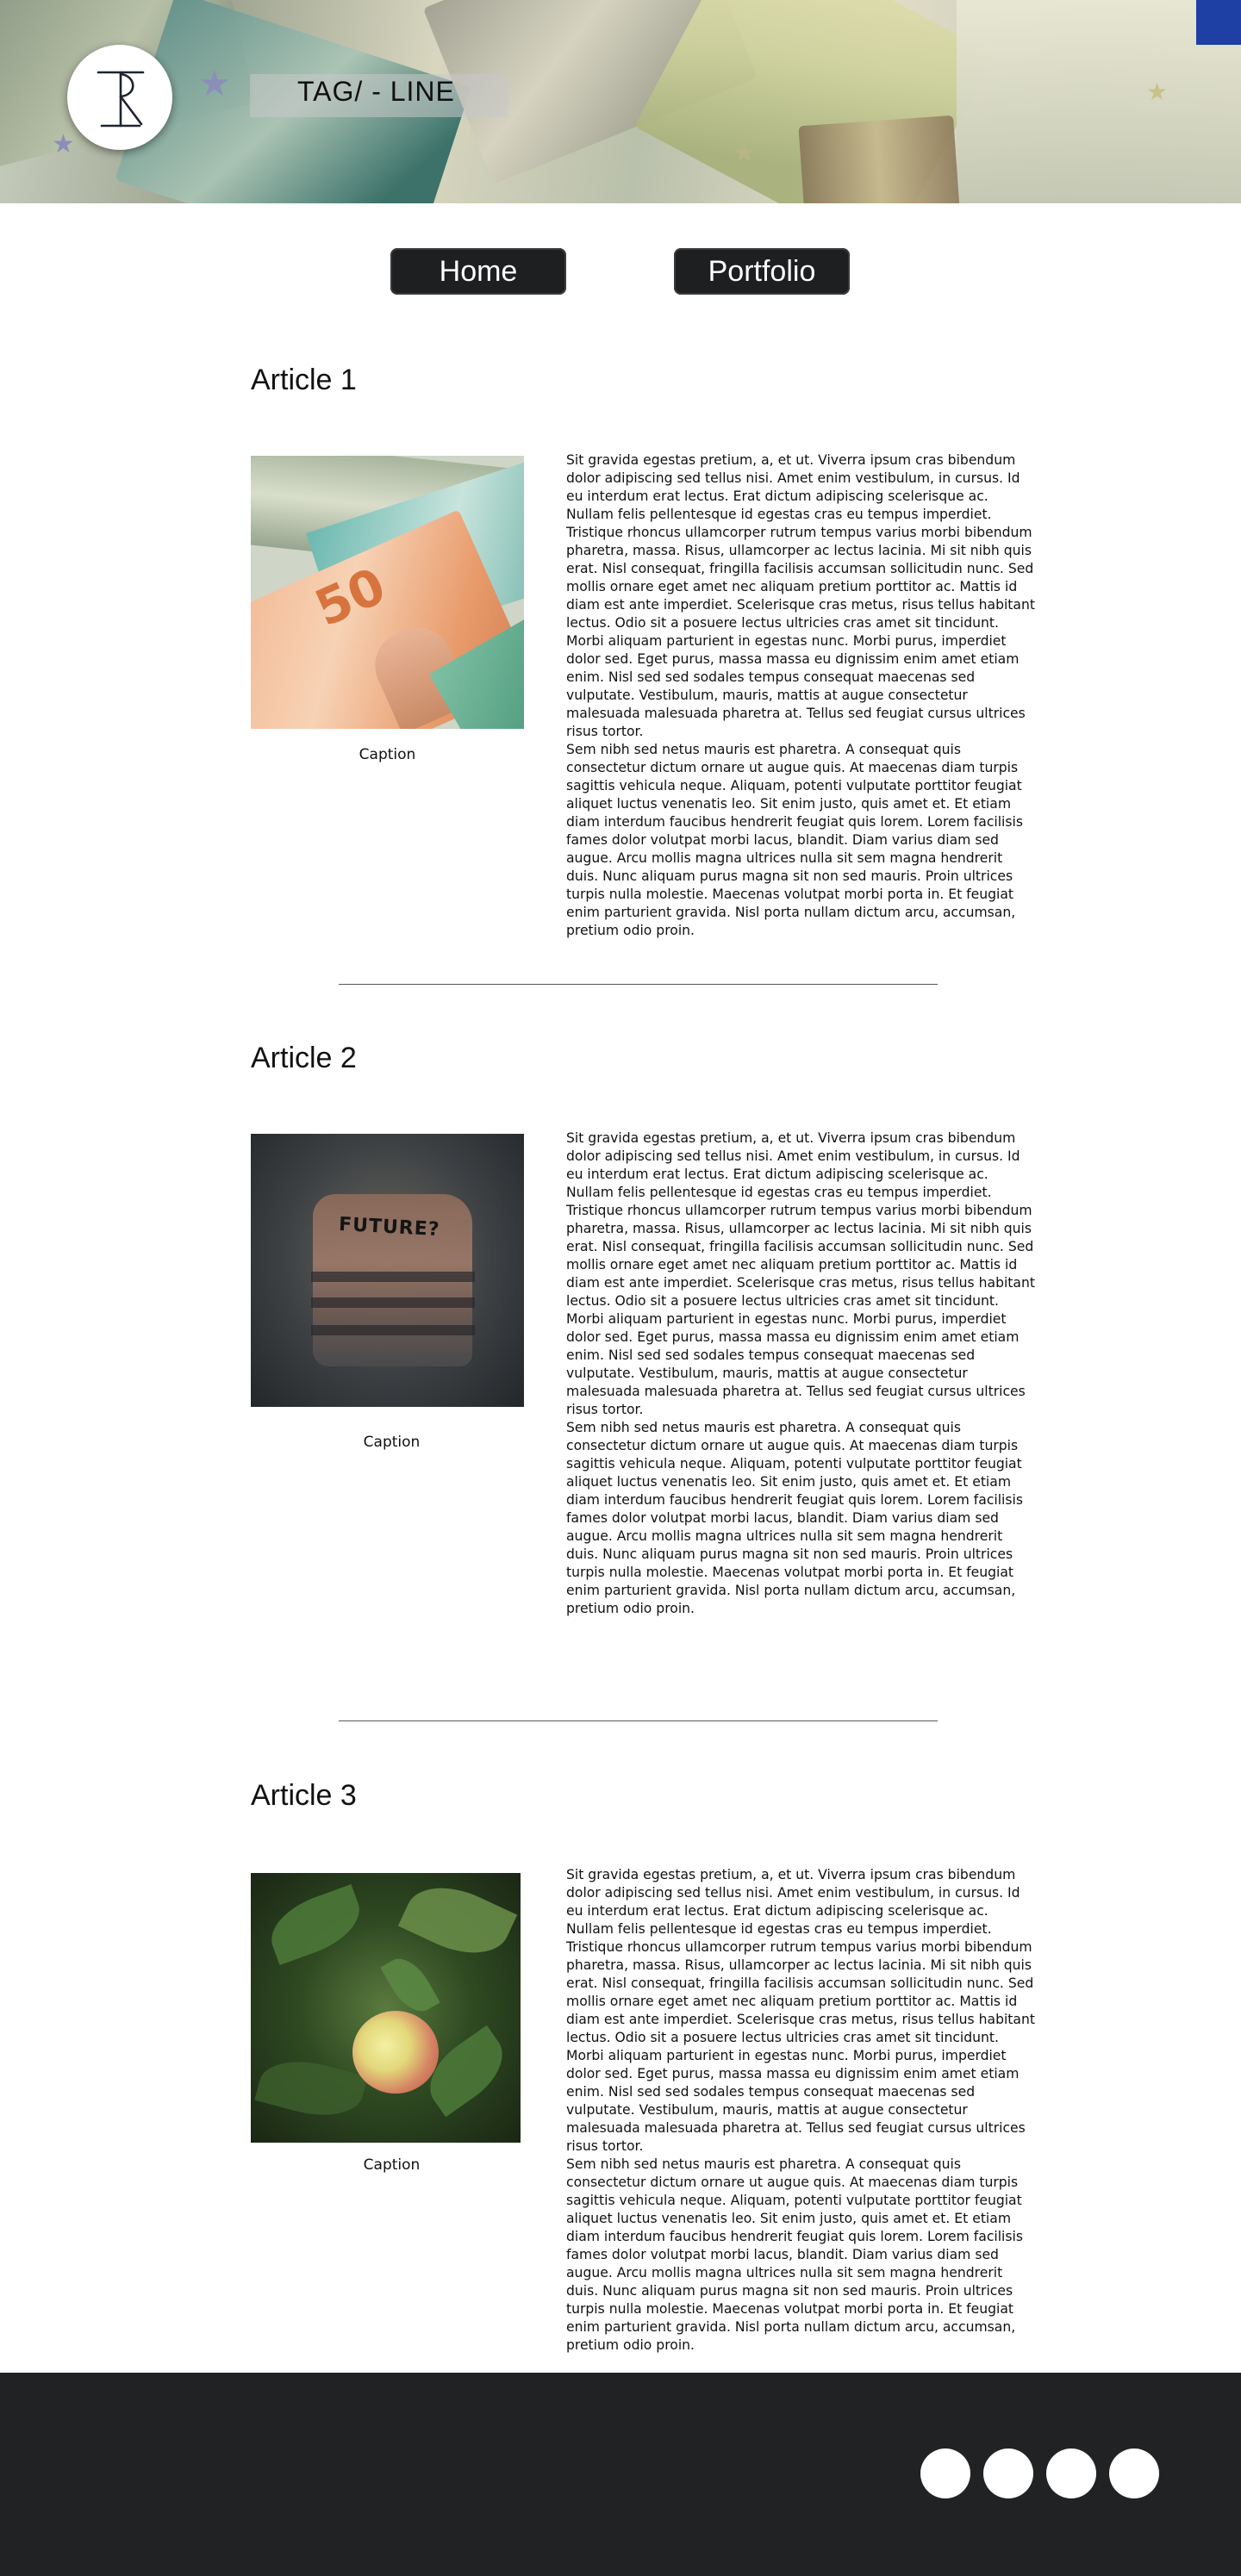 The height and width of the screenshot is (2576, 1241). Describe the element at coordinates (879, 159) in the screenshot. I see `banknote-image` at that location.